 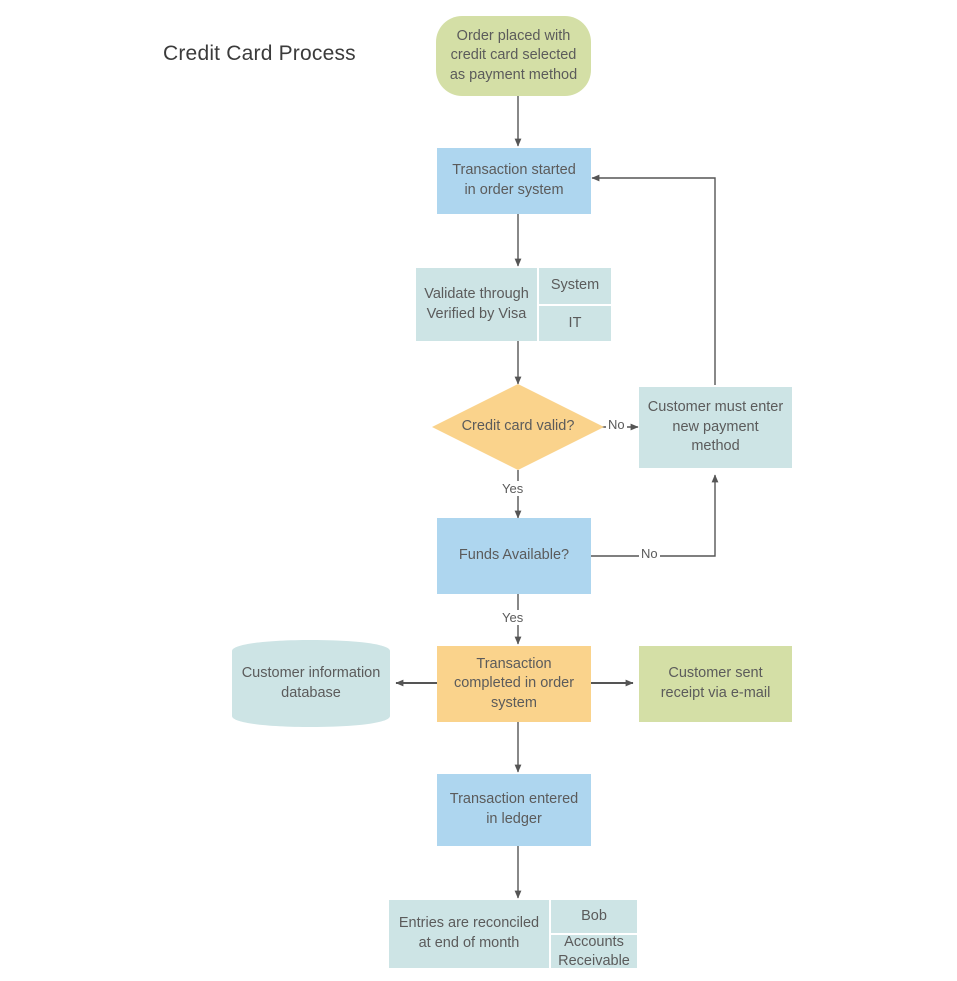 I want to click on node-credit-card-valid: Credit card valid?, so click(x=518, y=427).